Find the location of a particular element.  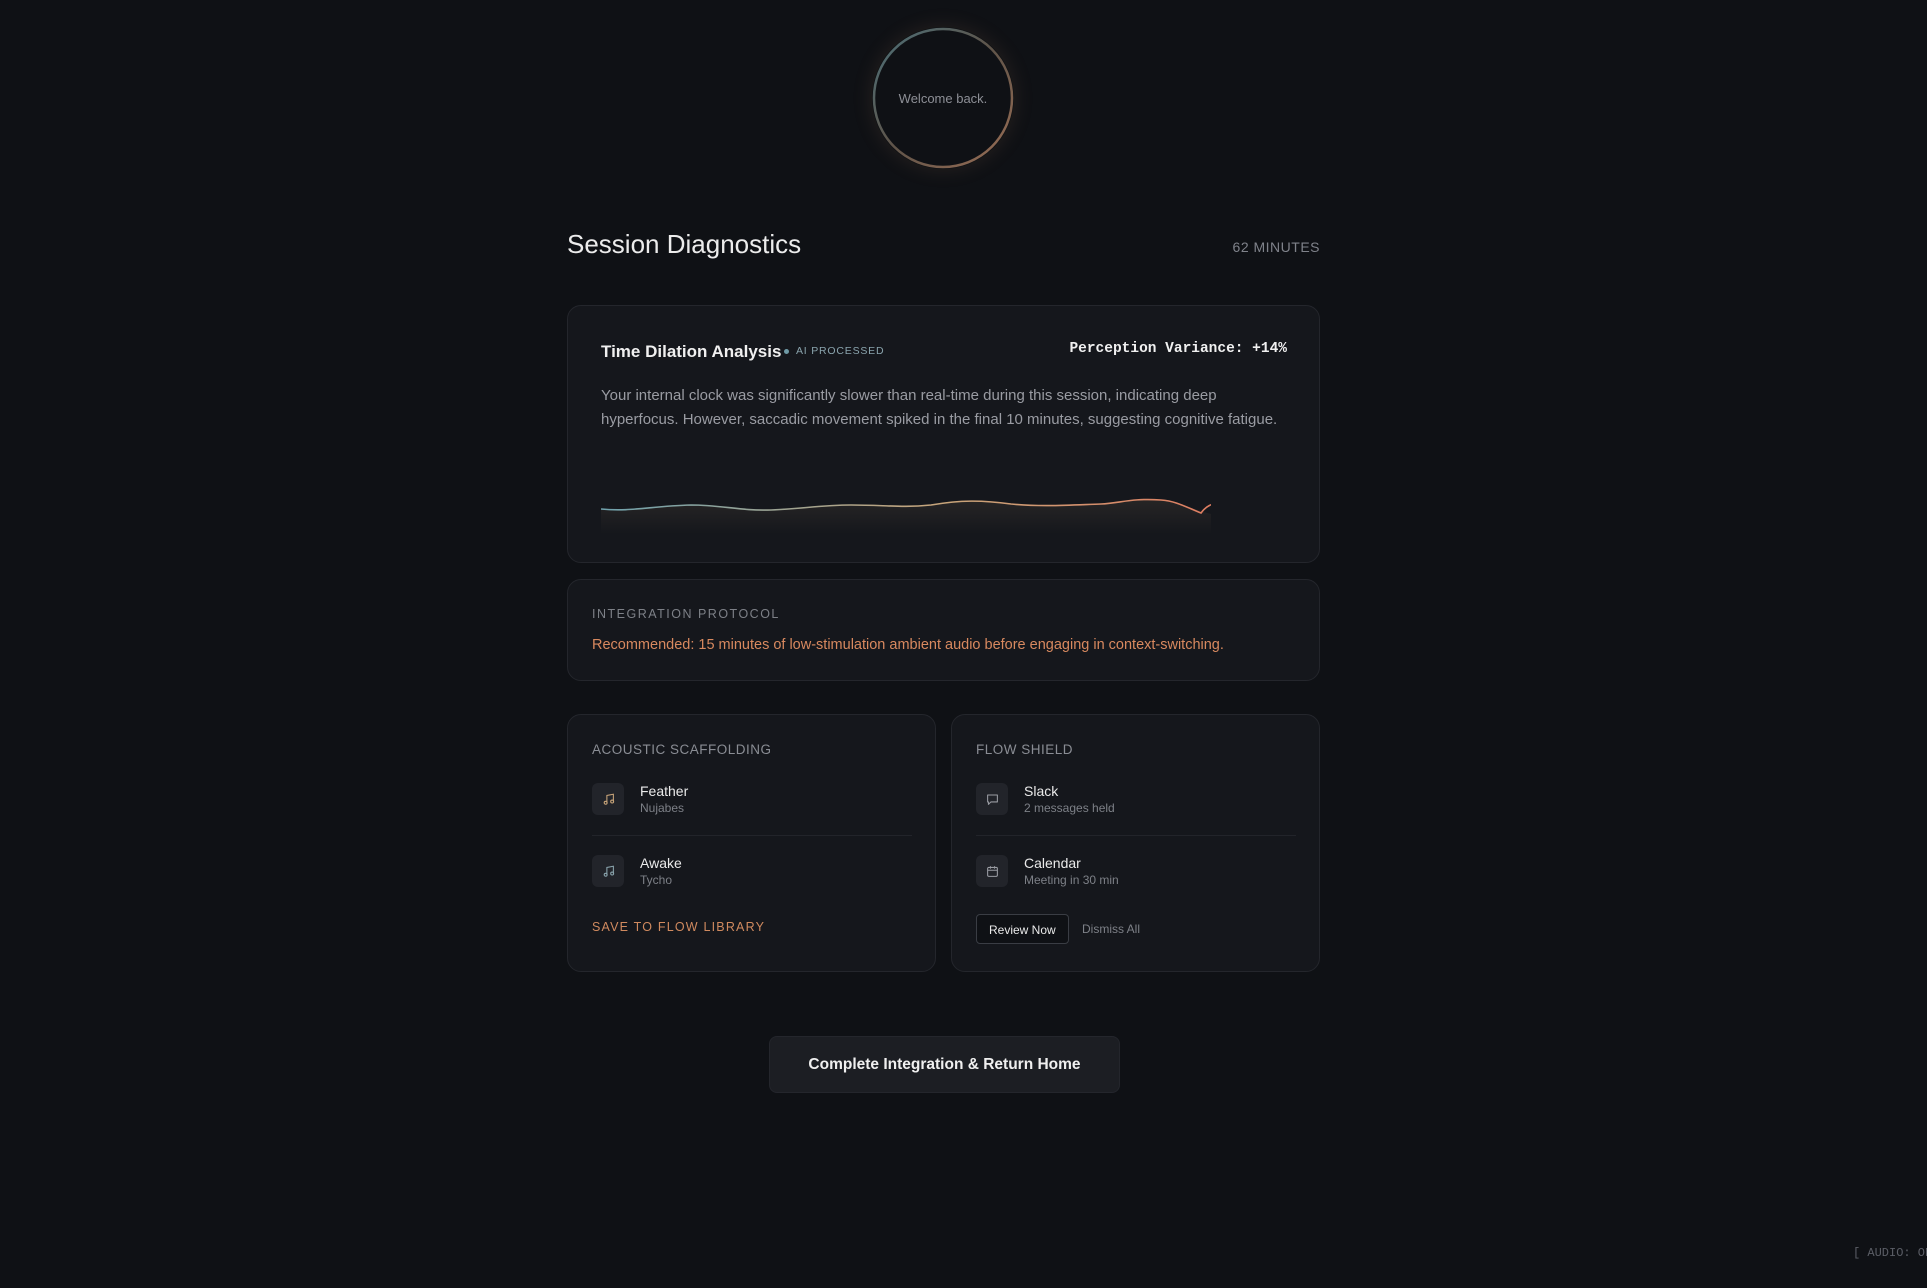

track-artist: Tycho is located at coordinates (656, 879).